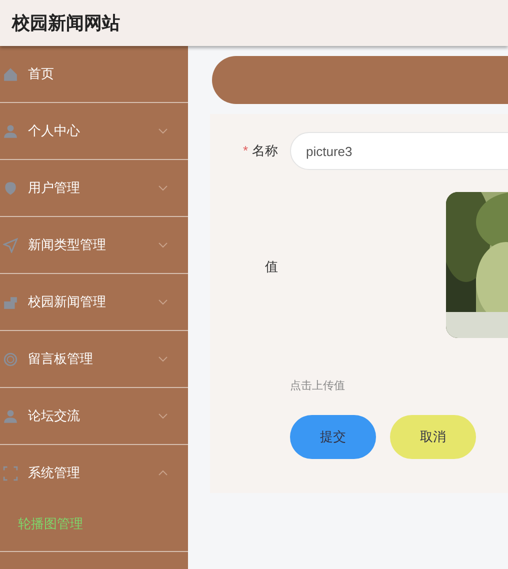 This screenshot has height=569, width=508. I want to click on menu-label: 新闻类型管理, so click(67, 245).